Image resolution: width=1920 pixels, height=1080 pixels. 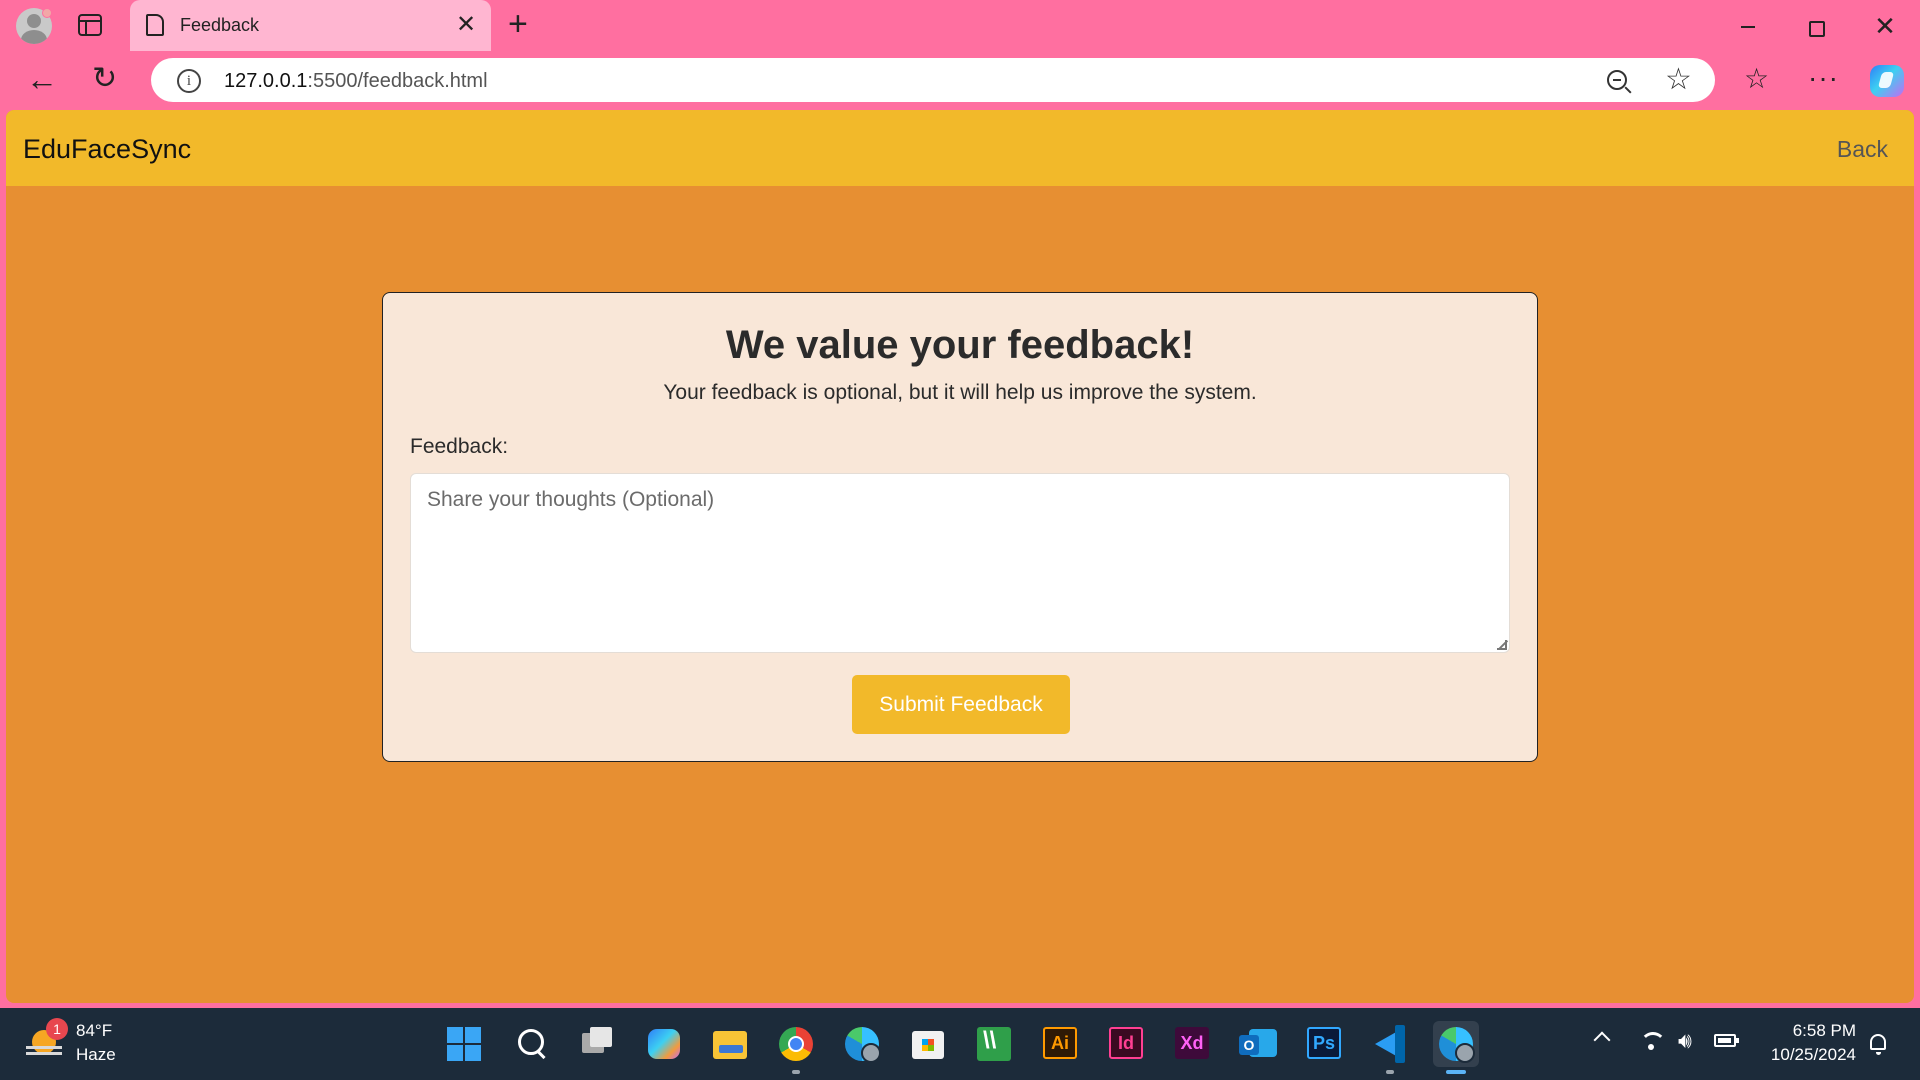 What do you see at coordinates (1685, 1041) in the screenshot?
I see `volume-icon: 🔊︎` at bounding box center [1685, 1041].